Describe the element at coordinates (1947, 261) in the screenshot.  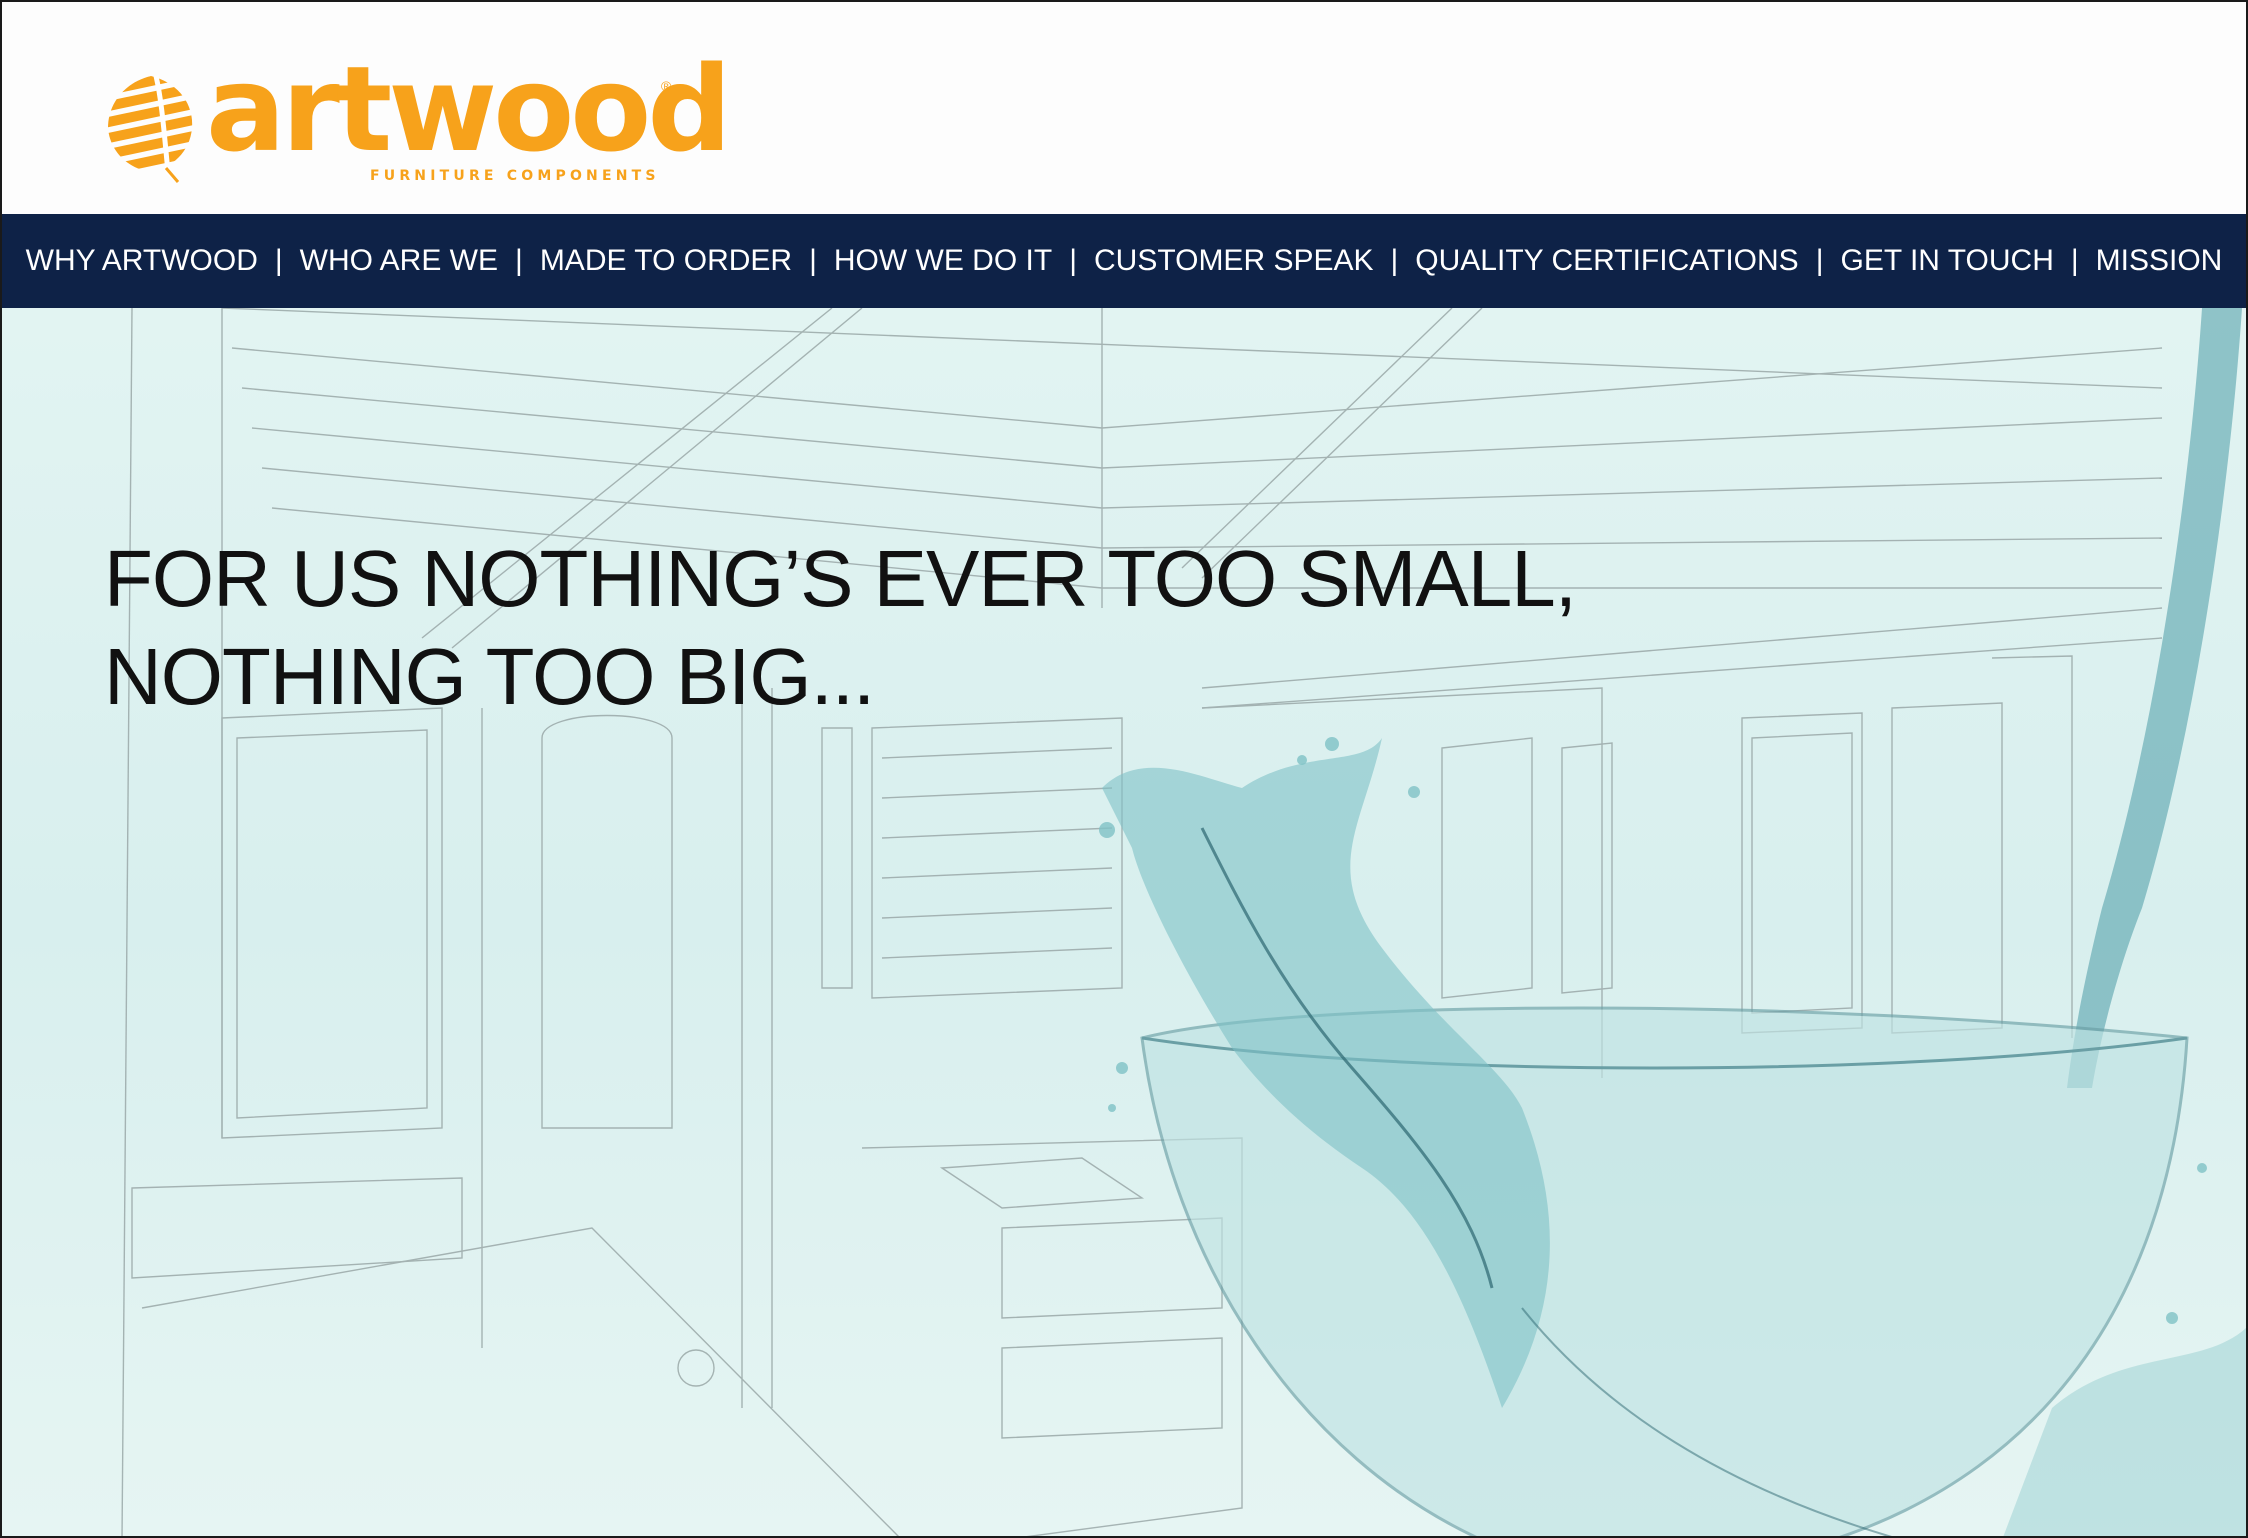
I see `nav-item-get-in-touch: GET IN TOUCH` at that location.